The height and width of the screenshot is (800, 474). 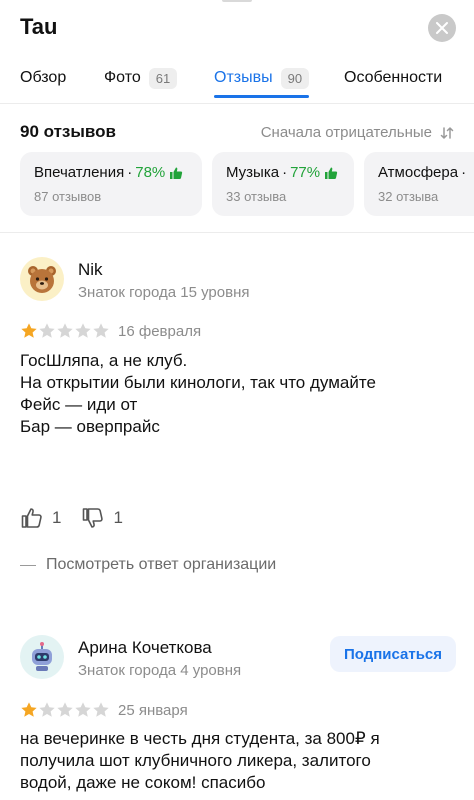 I want to click on tab-reviews: Отзывы 90, so click(x=262, y=79).